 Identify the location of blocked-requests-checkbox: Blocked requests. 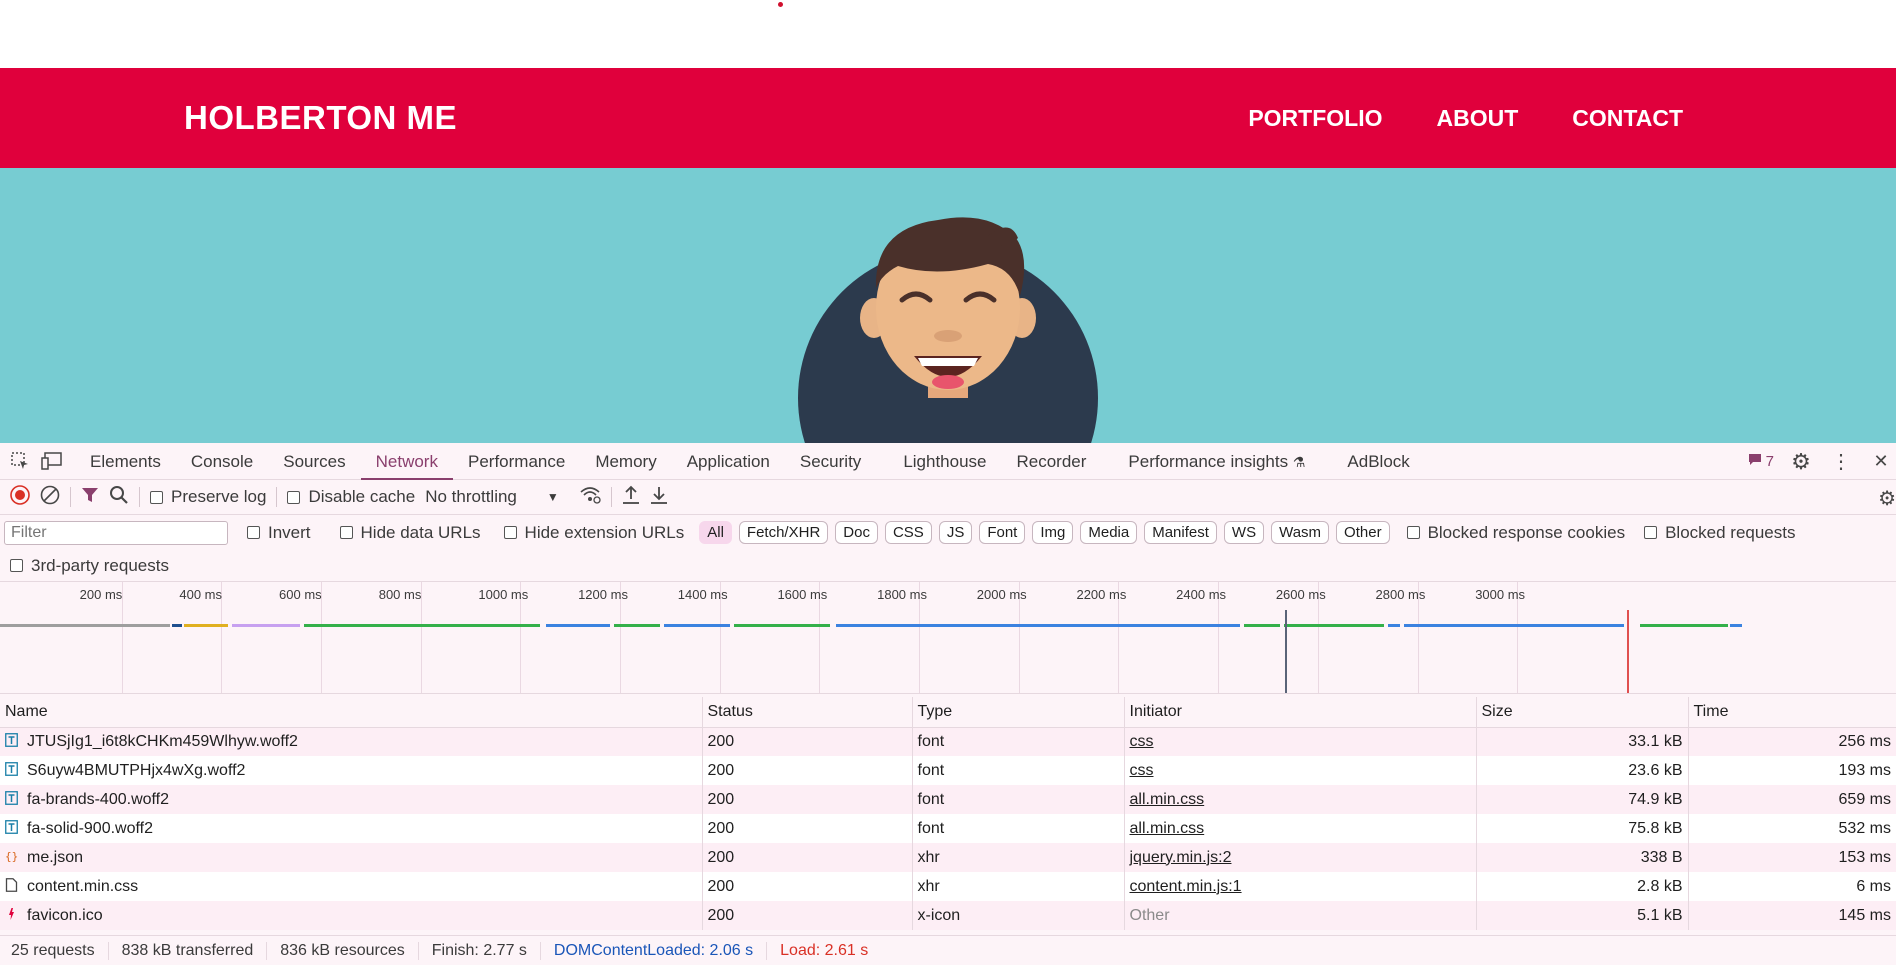
(1719, 533).